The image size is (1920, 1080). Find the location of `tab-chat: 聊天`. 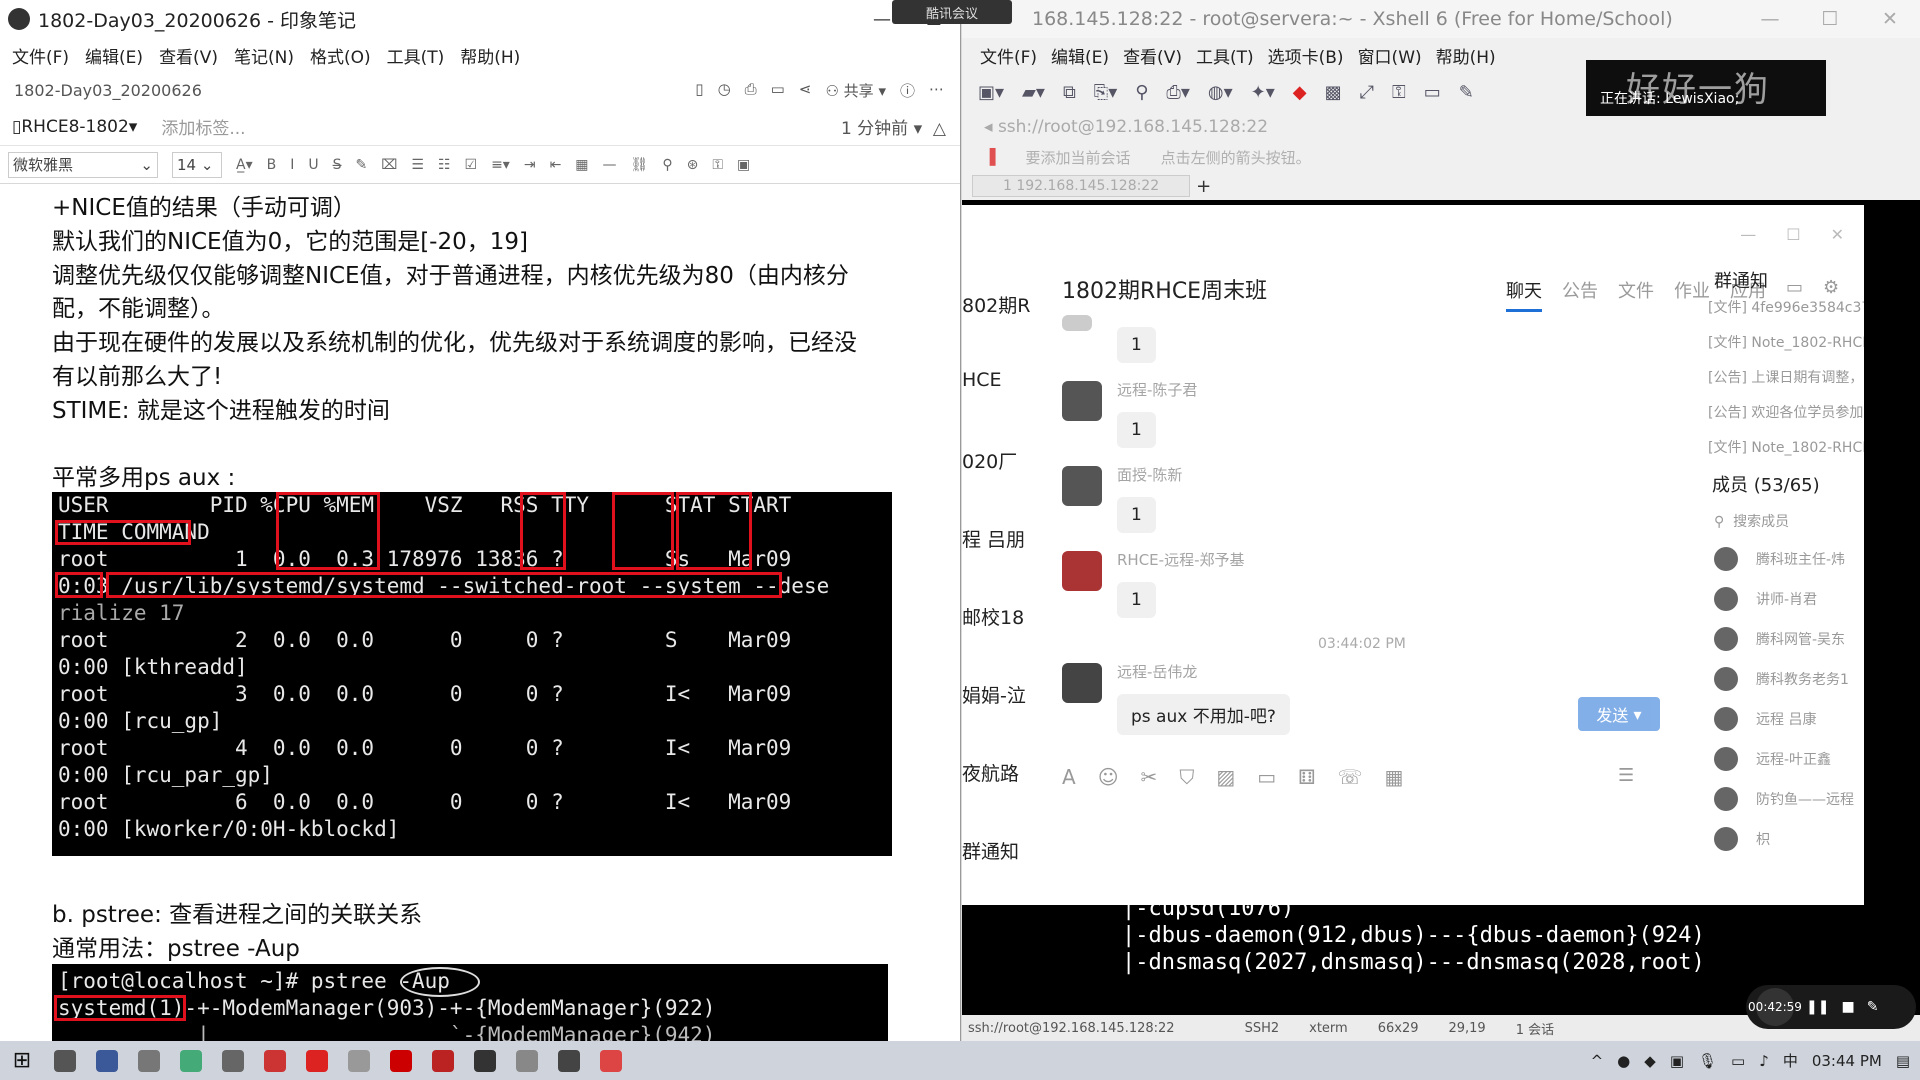

tab-chat: 聊天 is located at coordinates (1524, 294).